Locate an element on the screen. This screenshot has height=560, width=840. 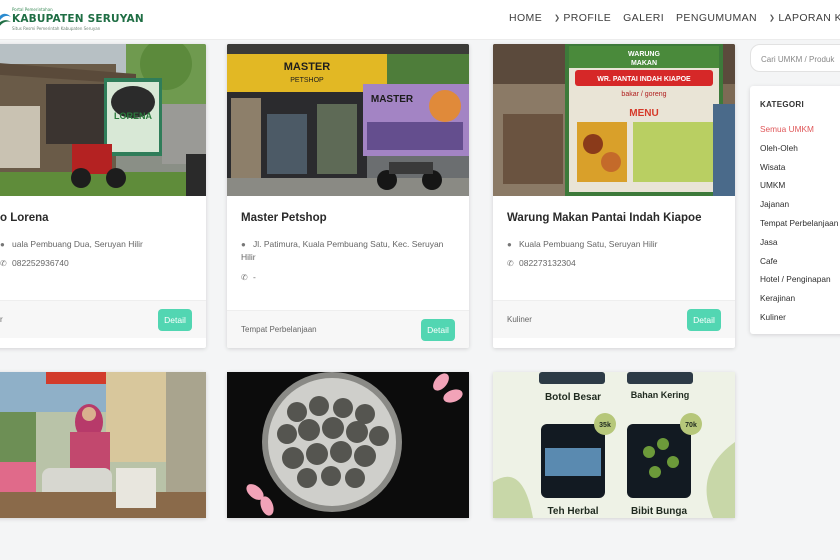
sign-name-text: WR. PANTAI INDAH KIAPOE is located at coordinates (644, 79).